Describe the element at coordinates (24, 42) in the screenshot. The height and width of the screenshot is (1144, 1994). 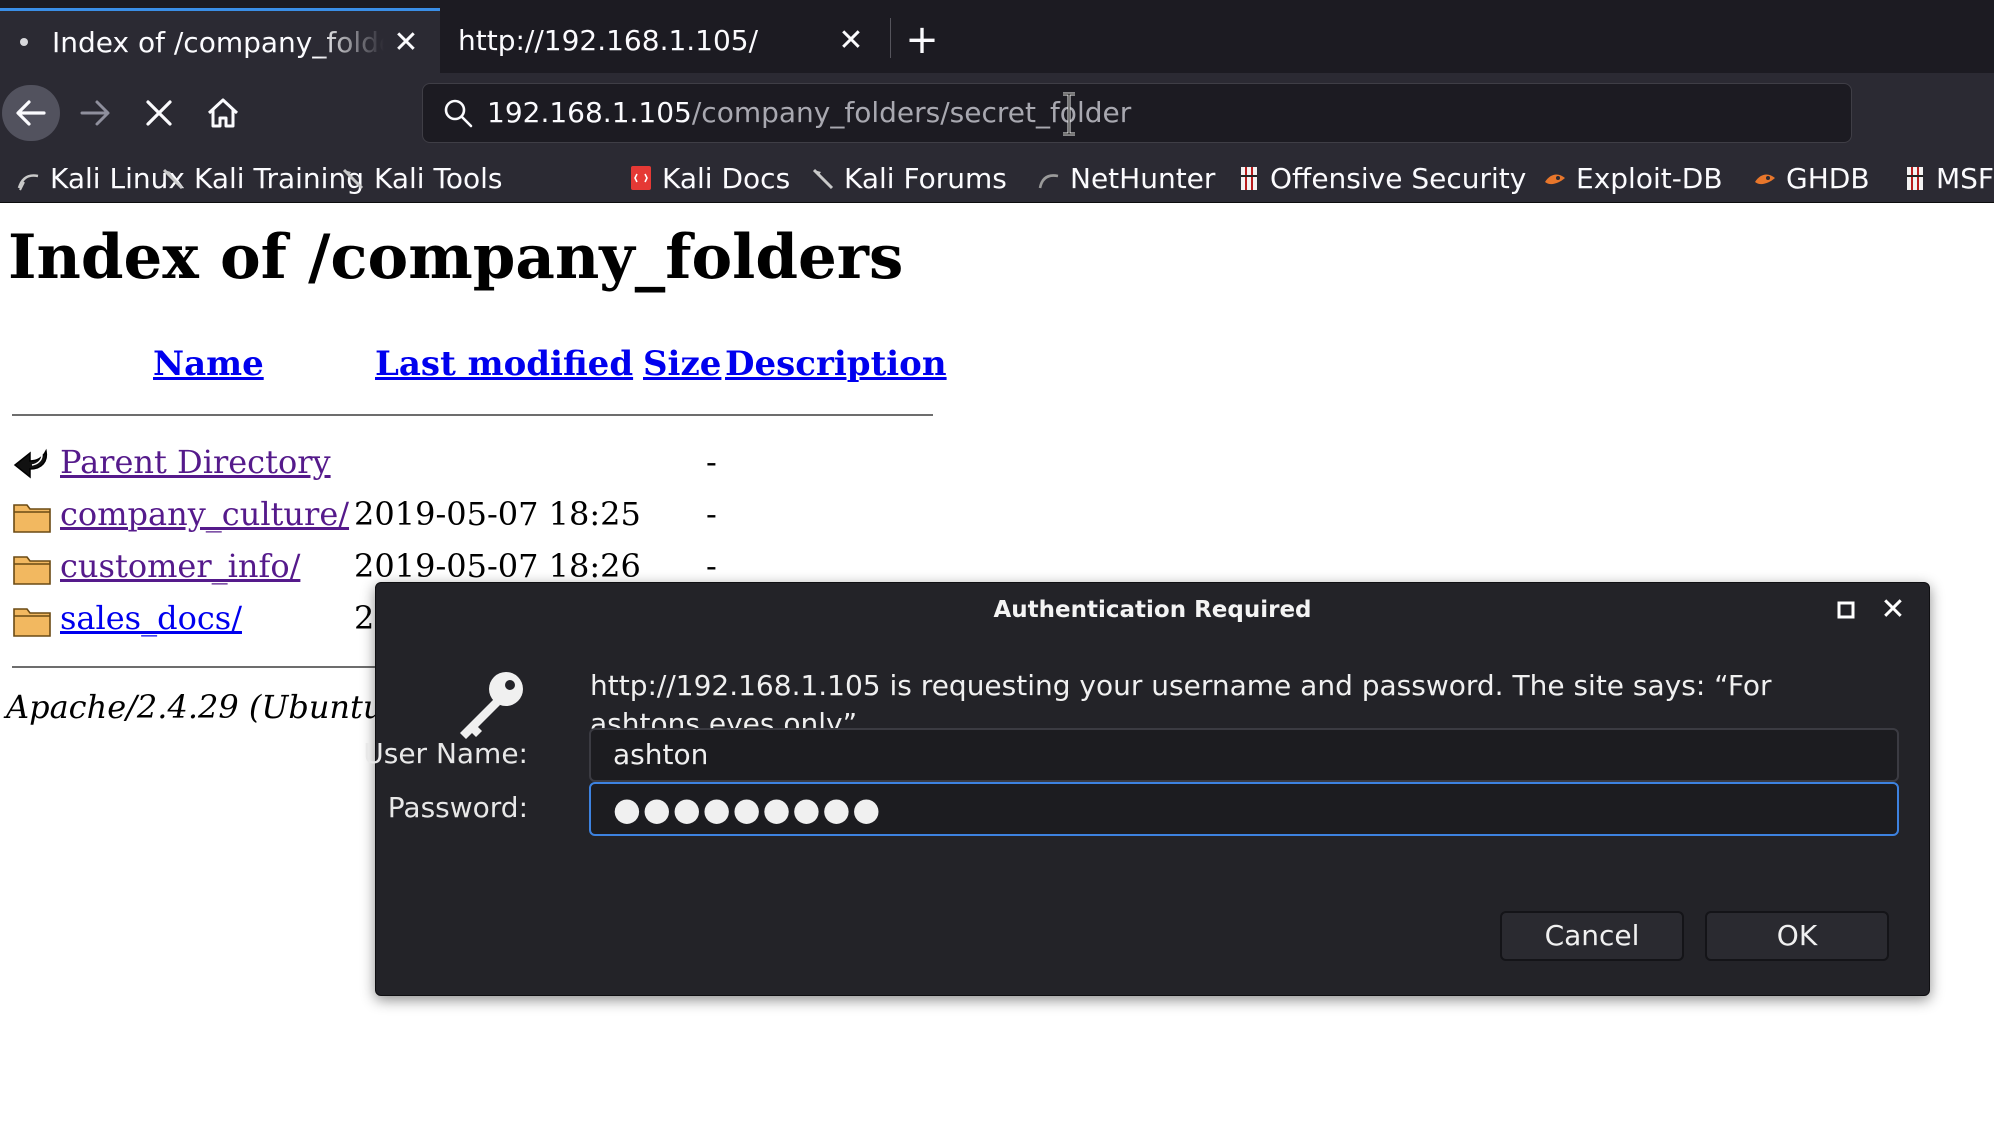
I see `loading-dot-icon` at that location.